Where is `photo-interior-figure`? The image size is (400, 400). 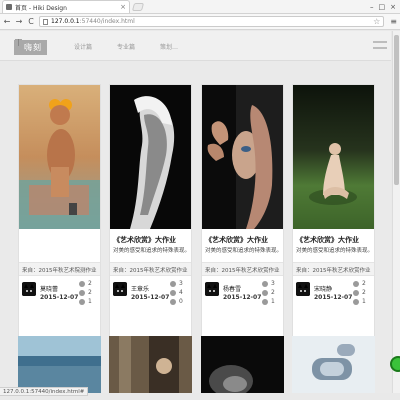
photo-interior-figure is located at coordinates (150, 364).